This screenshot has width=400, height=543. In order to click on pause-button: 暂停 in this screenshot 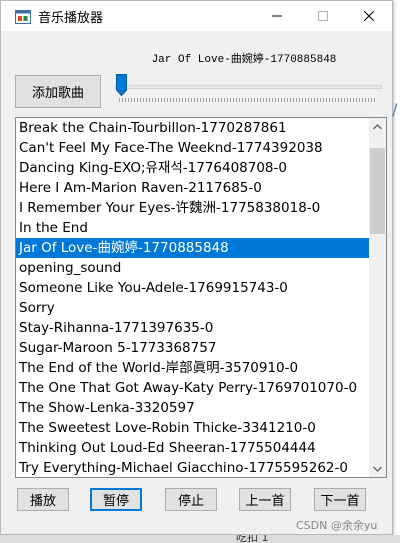, I will do `click(116, 499)`.